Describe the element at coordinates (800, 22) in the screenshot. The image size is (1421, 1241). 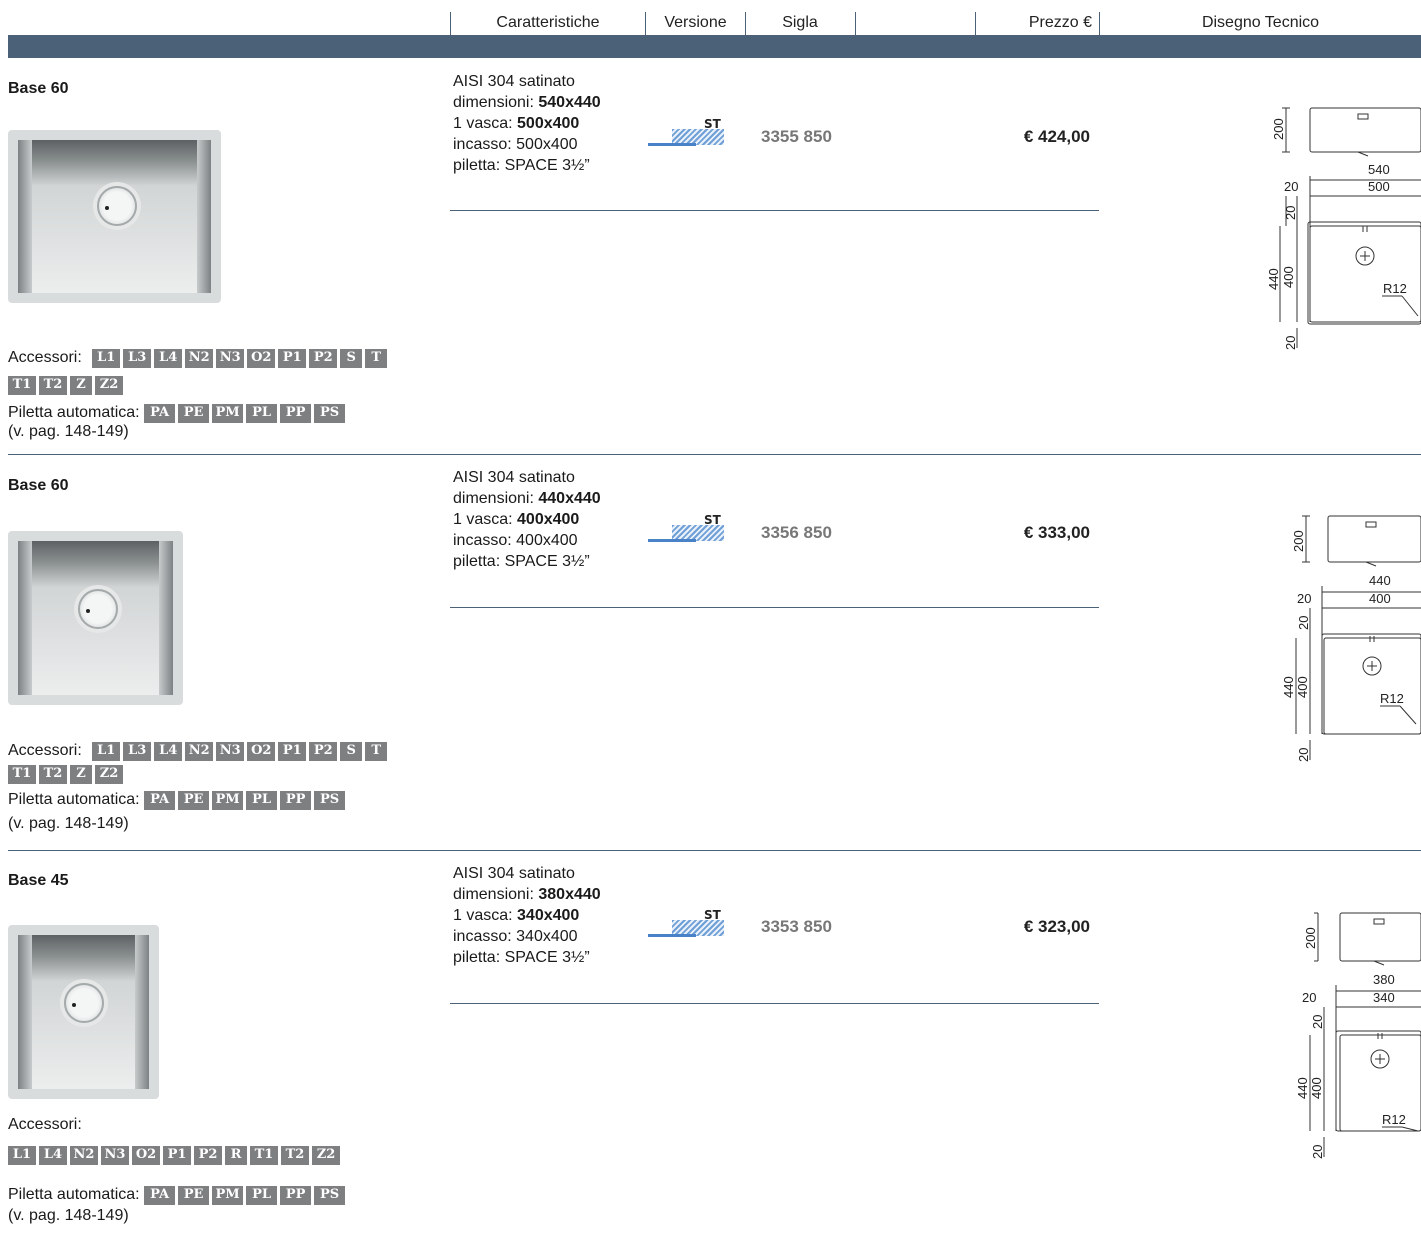
I see `header-sigla: Sigla` at that location.